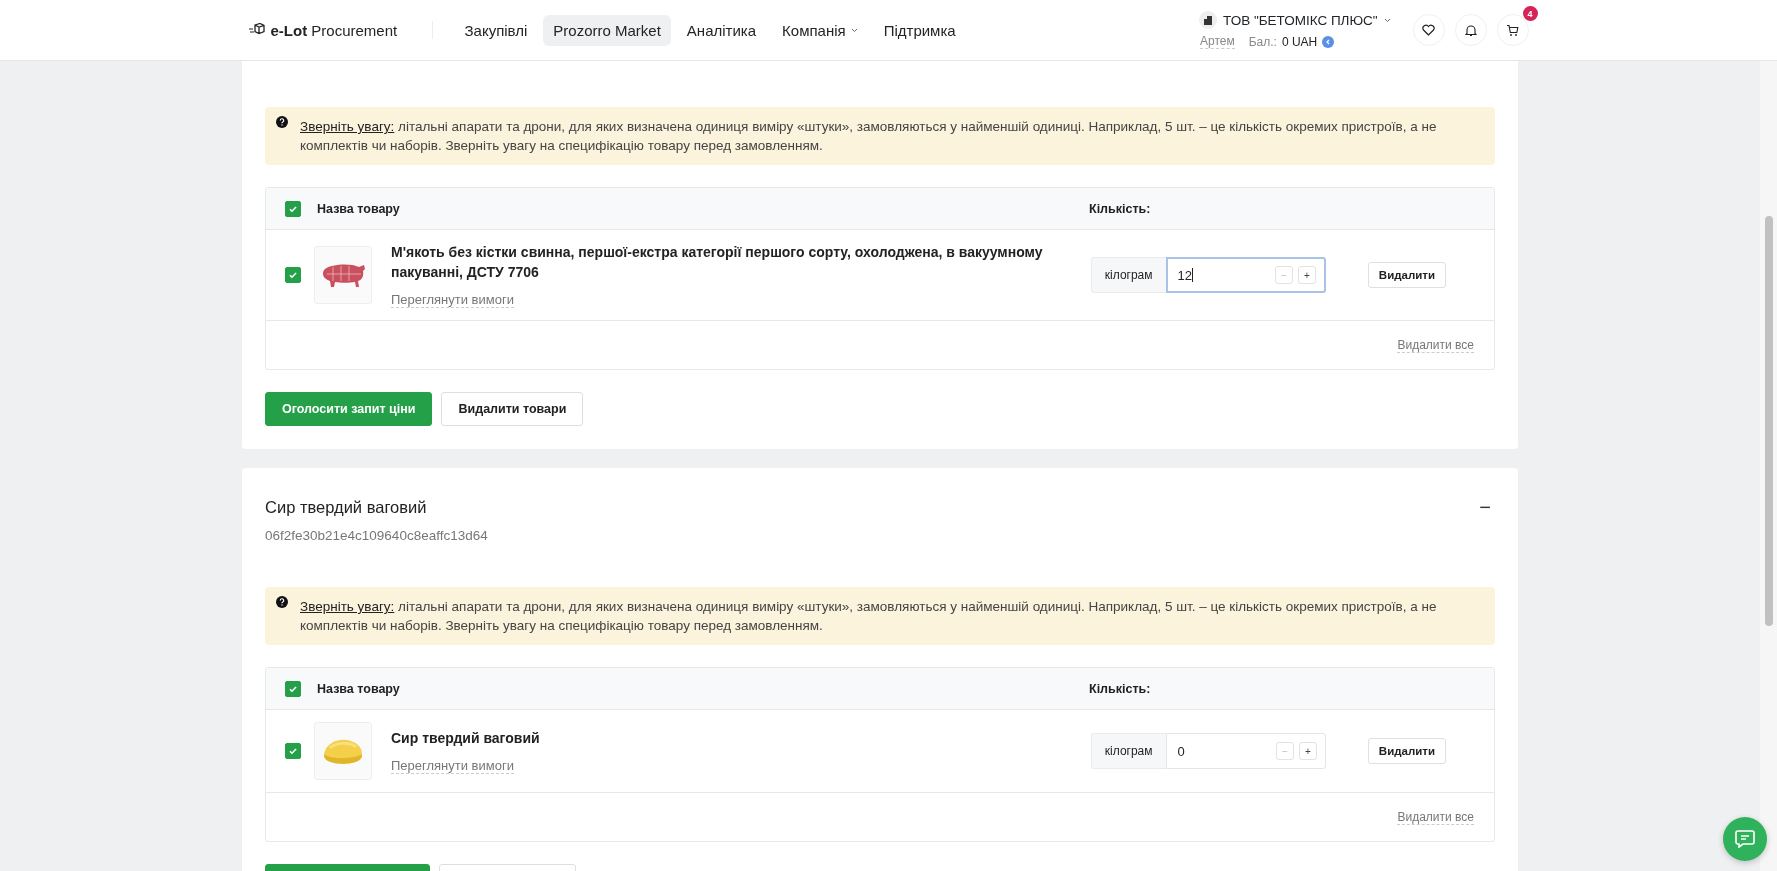  I want to click on cart-button, so click(1512, 30).